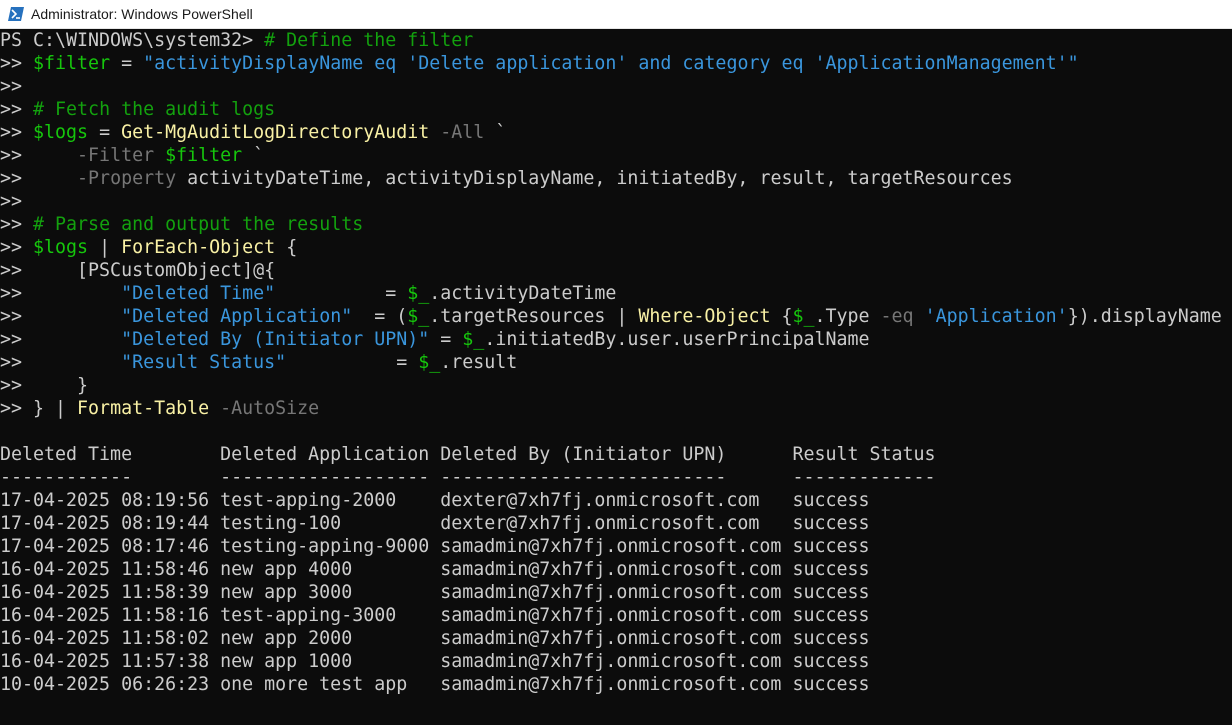 The image size is (1232, 725). What do you see at coordinates (1144, 316) in the screenshot?
I see `code-token-default: }).displayName` at bounding box center [1144, 316].